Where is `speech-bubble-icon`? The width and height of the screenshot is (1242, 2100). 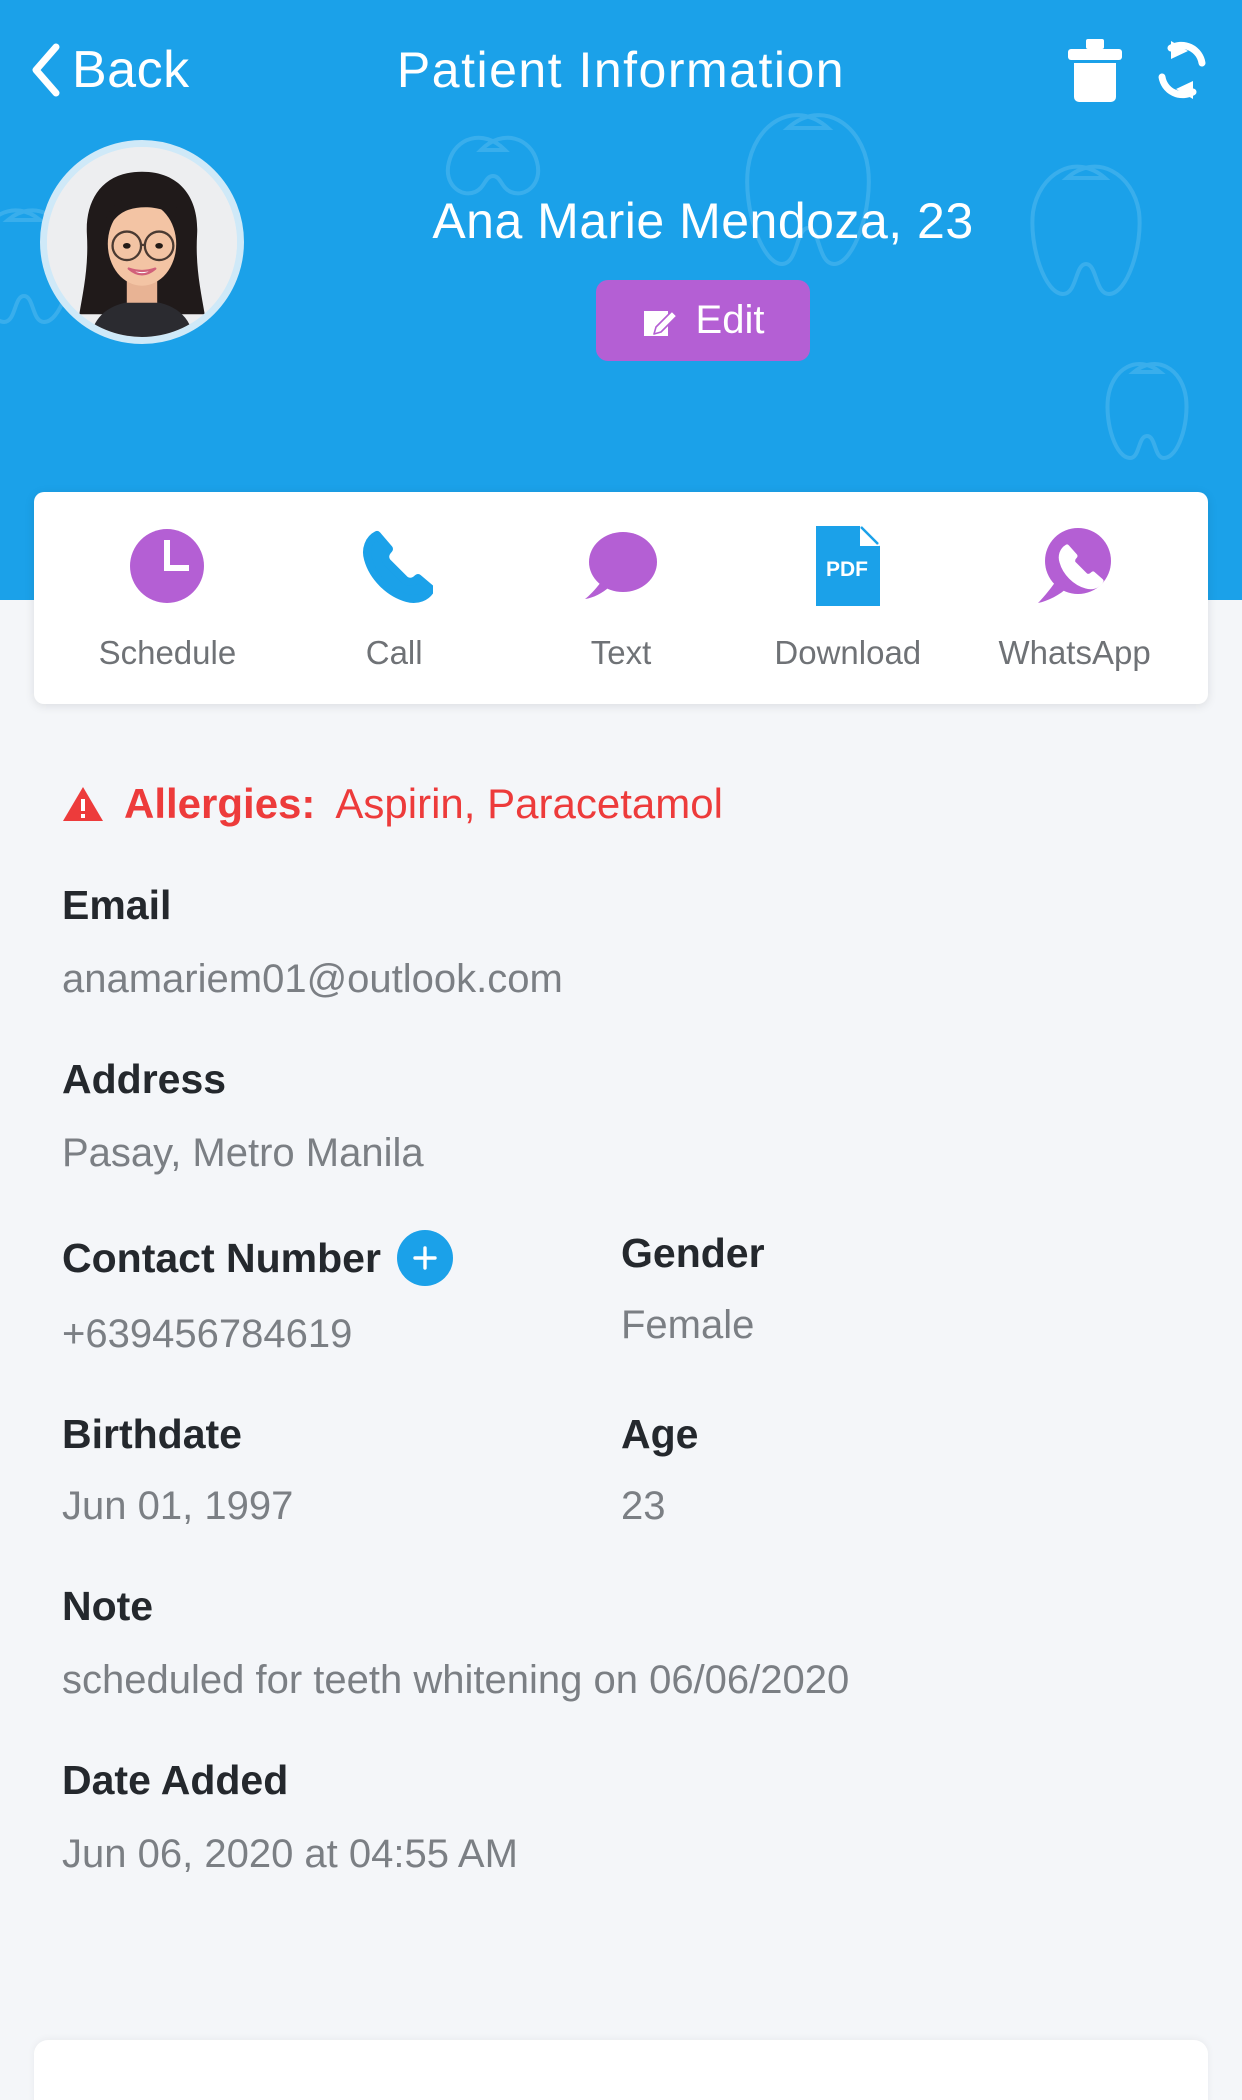
speech-bubble-icon is located at coordinates (620, 565).